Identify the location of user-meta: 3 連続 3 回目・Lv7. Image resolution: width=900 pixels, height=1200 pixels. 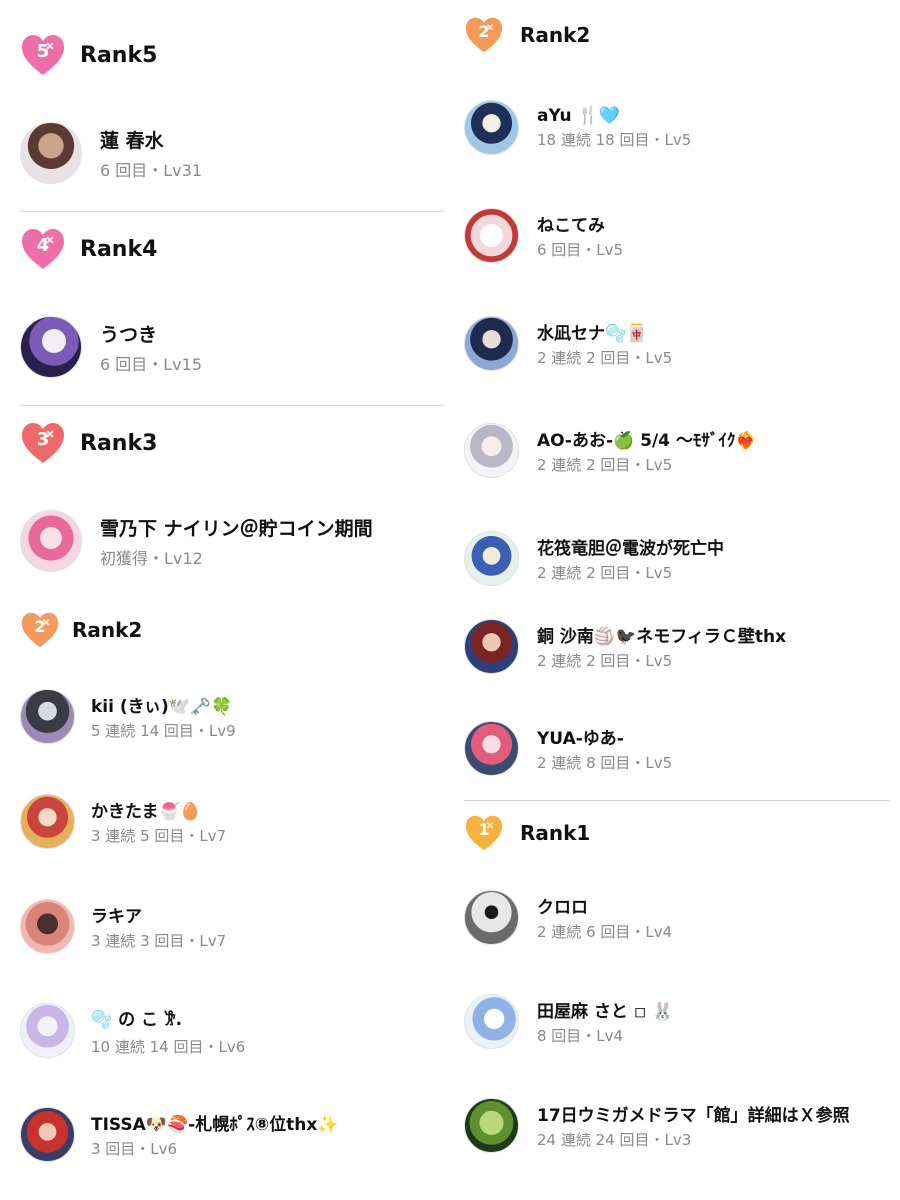
(159, 941).